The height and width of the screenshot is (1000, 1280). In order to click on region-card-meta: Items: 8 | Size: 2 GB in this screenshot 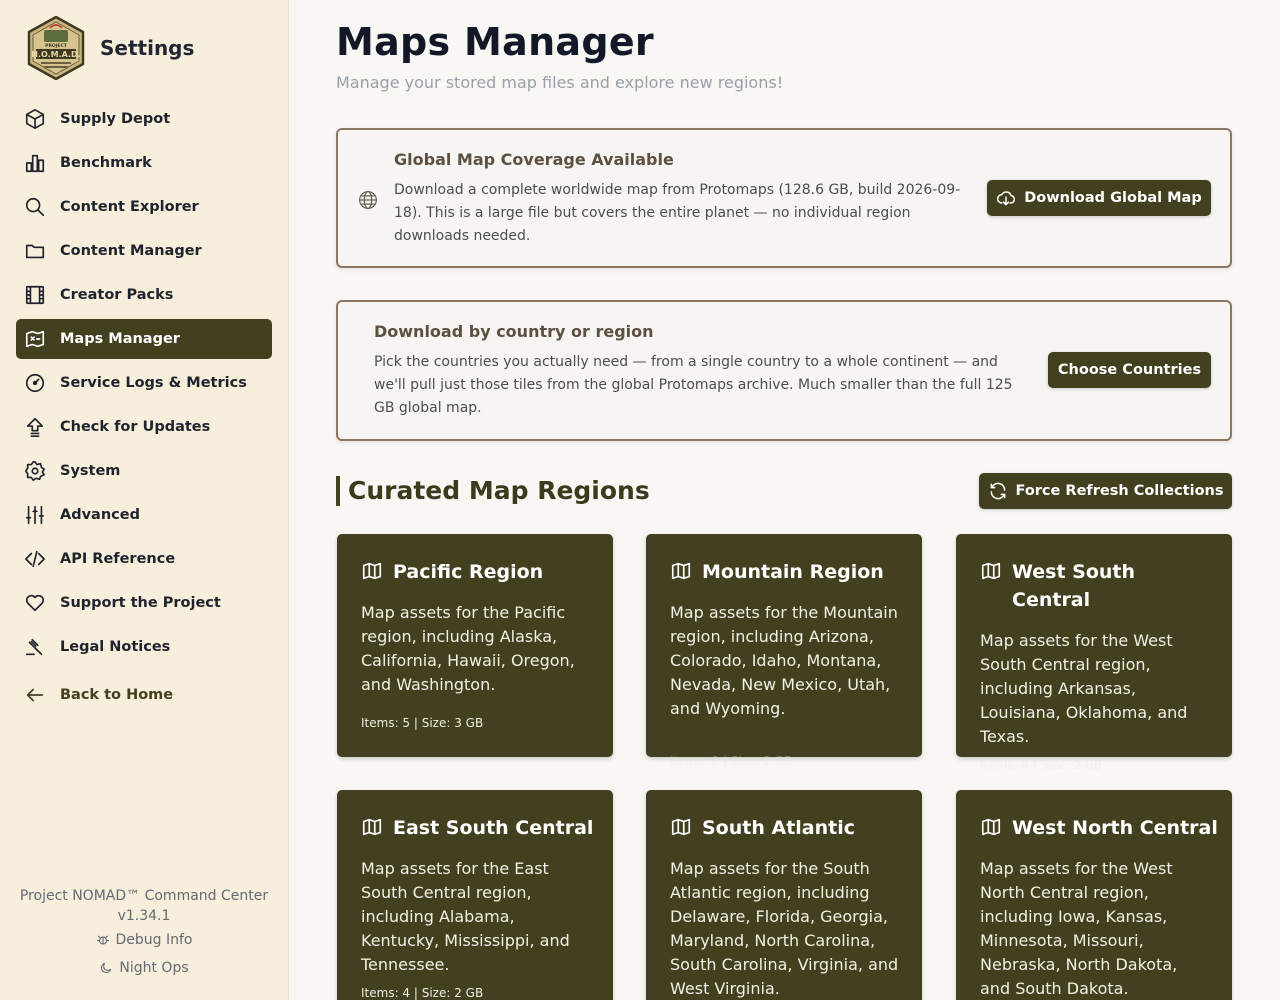, I will do `click(731, 761)`.